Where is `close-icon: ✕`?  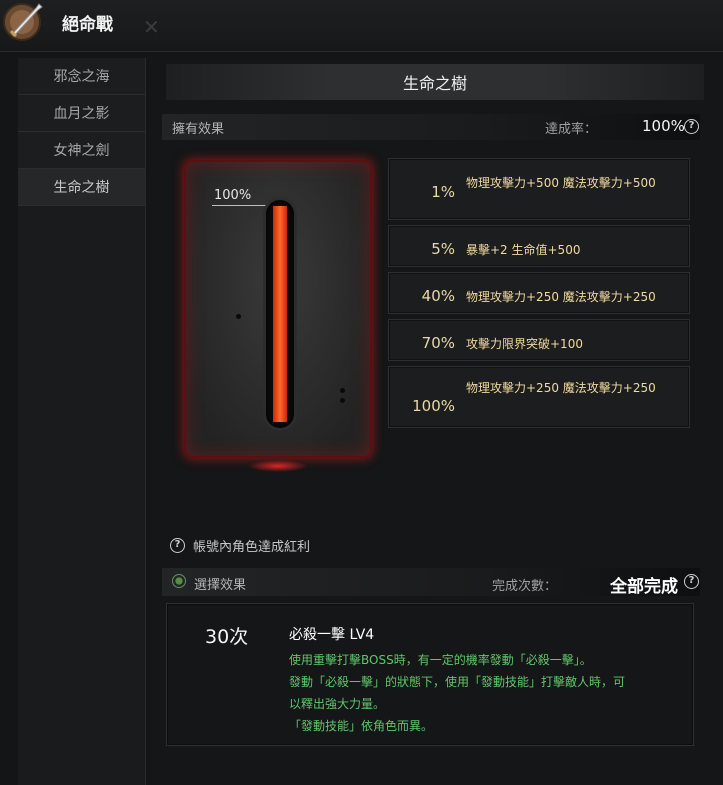
close-icon: ✕ is located at coordinates (152, 27).